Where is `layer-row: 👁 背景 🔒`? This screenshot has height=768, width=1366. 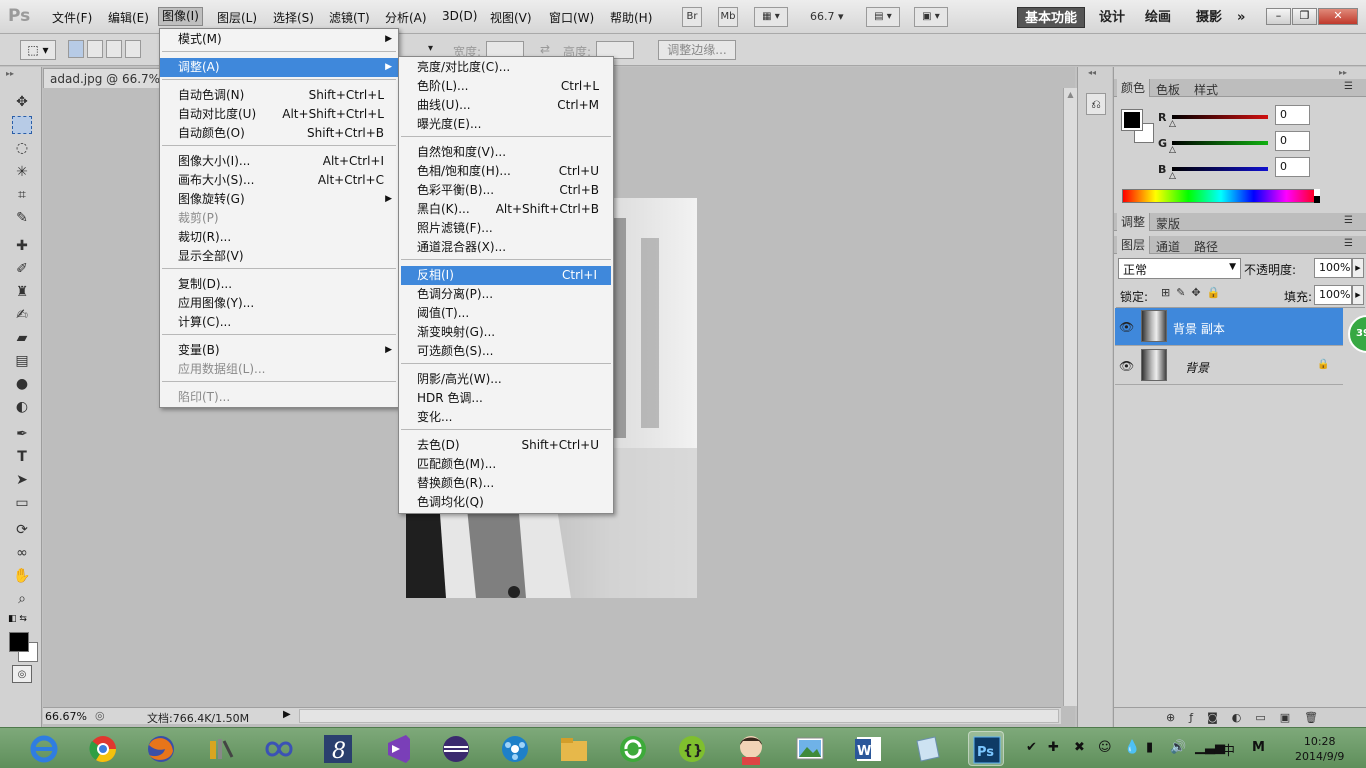 layer-row: 👁 背景 🔒 is located at coordinates (1229, 366).